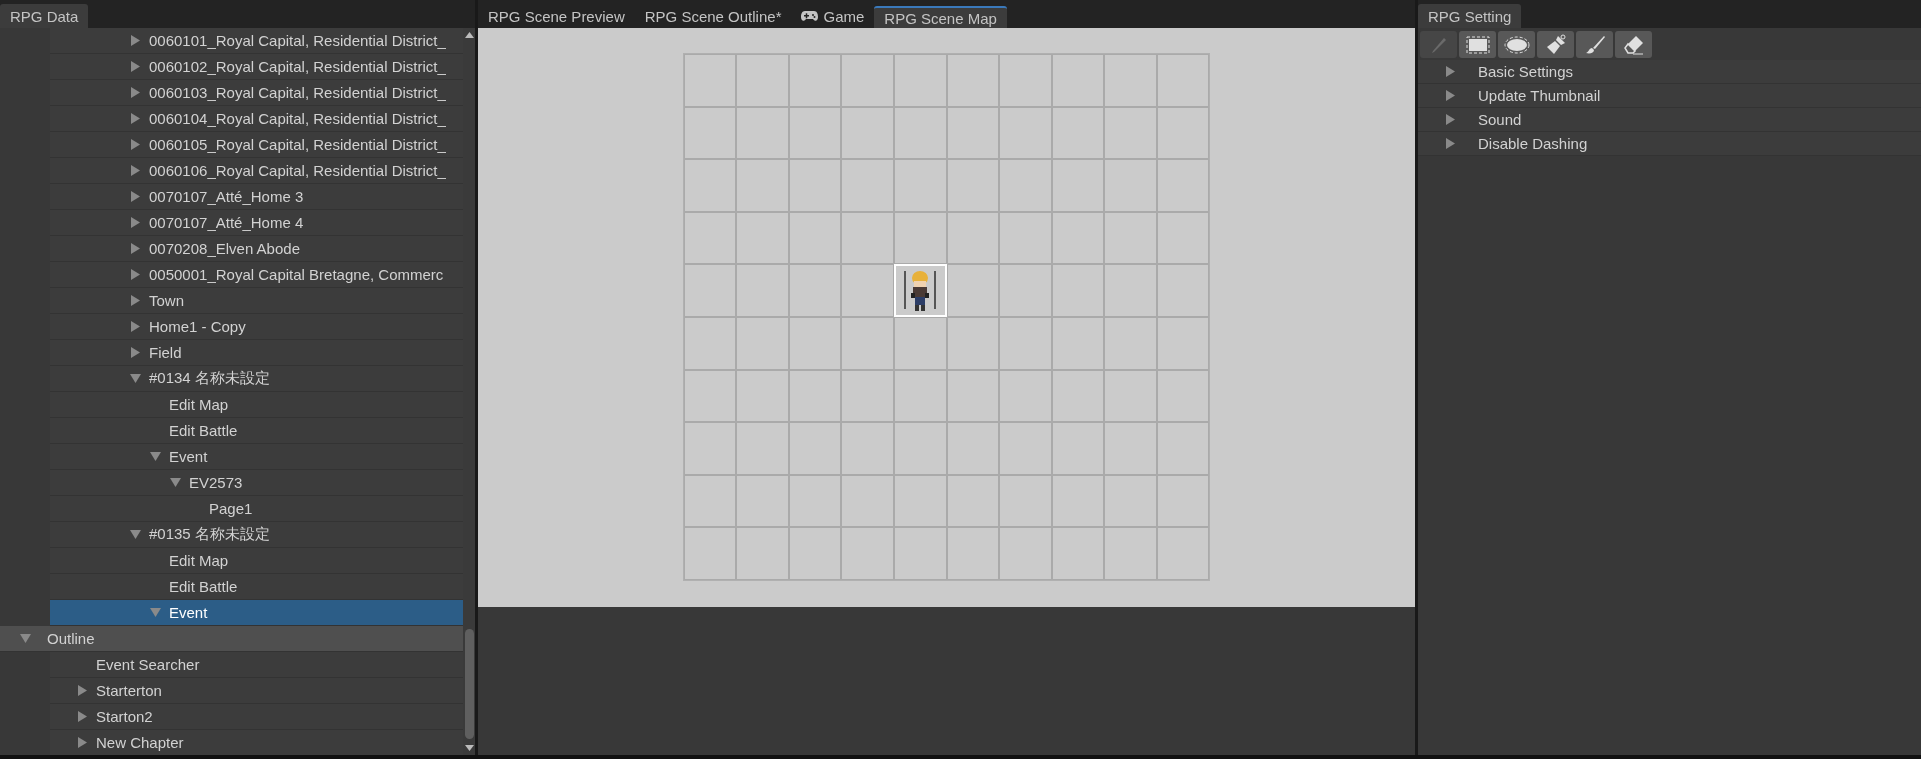 The height and width of the screenshot is (759, 1921). Describe the element at coordinates (256, 483) in the screenshot. I see `tree-item: EV2573` at that location.